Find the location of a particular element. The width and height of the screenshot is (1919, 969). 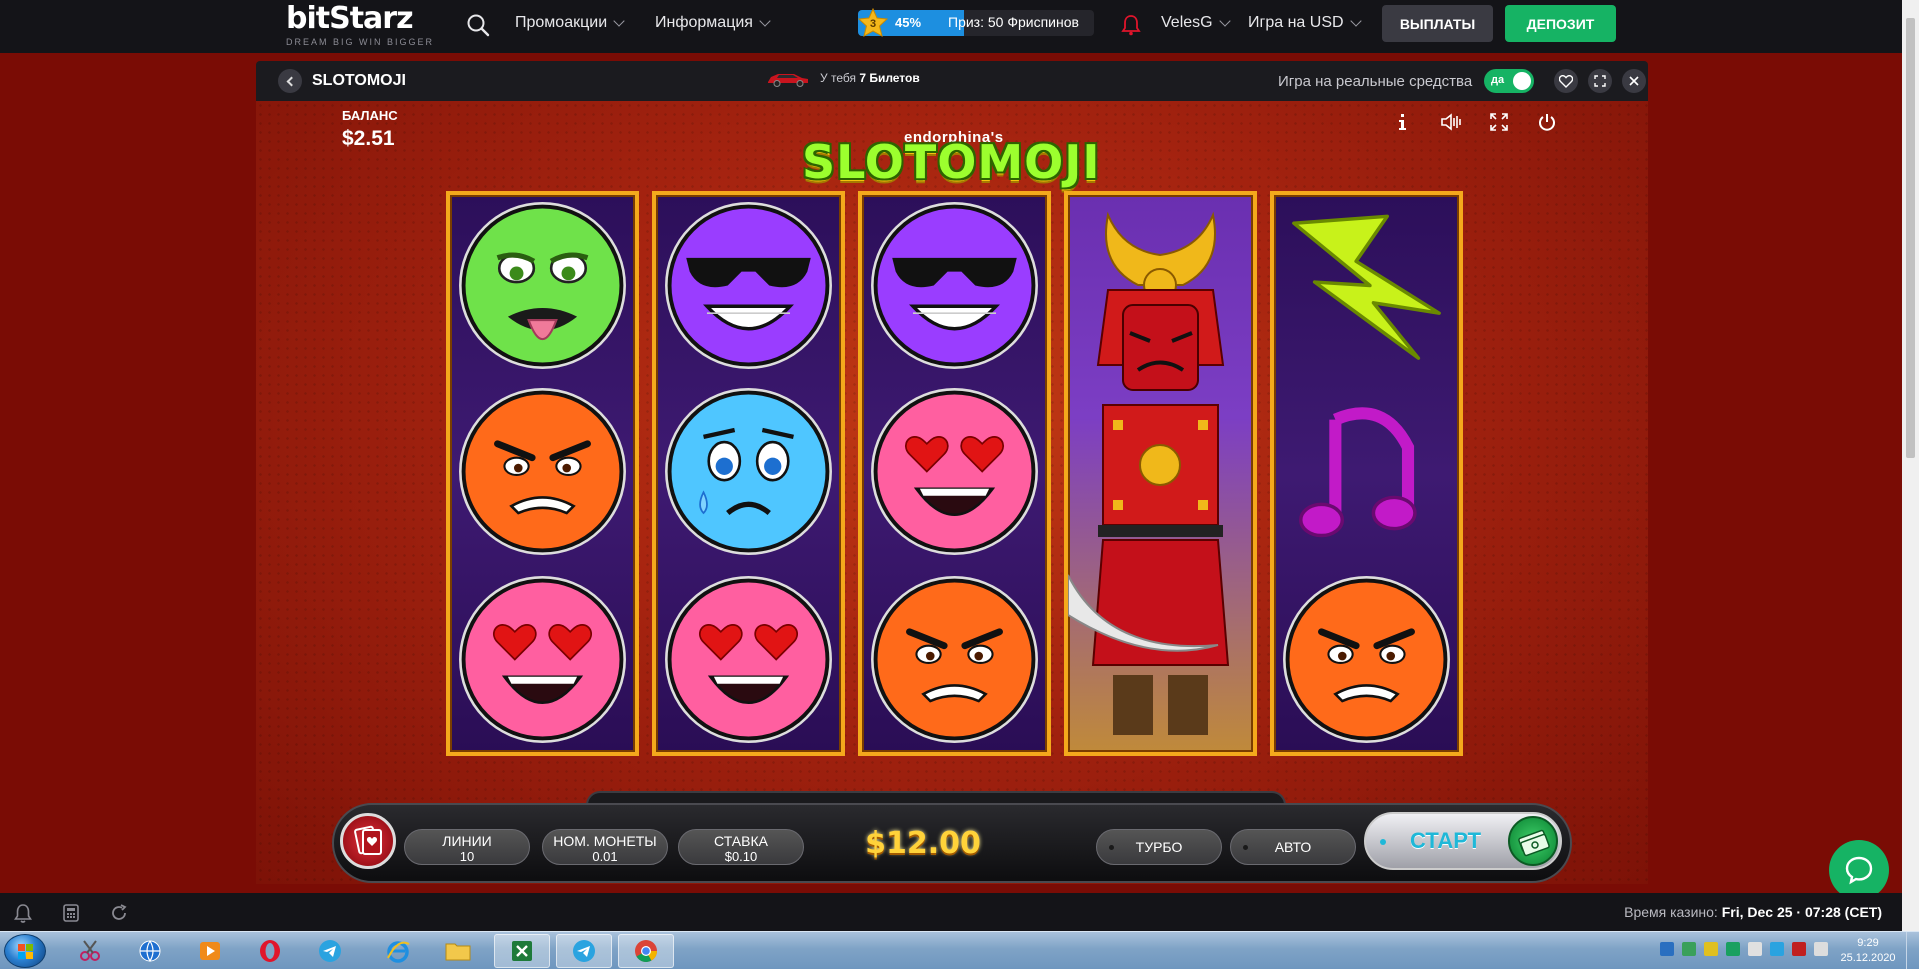

game-fullscreen-button is located at coordinates (1499, 122).